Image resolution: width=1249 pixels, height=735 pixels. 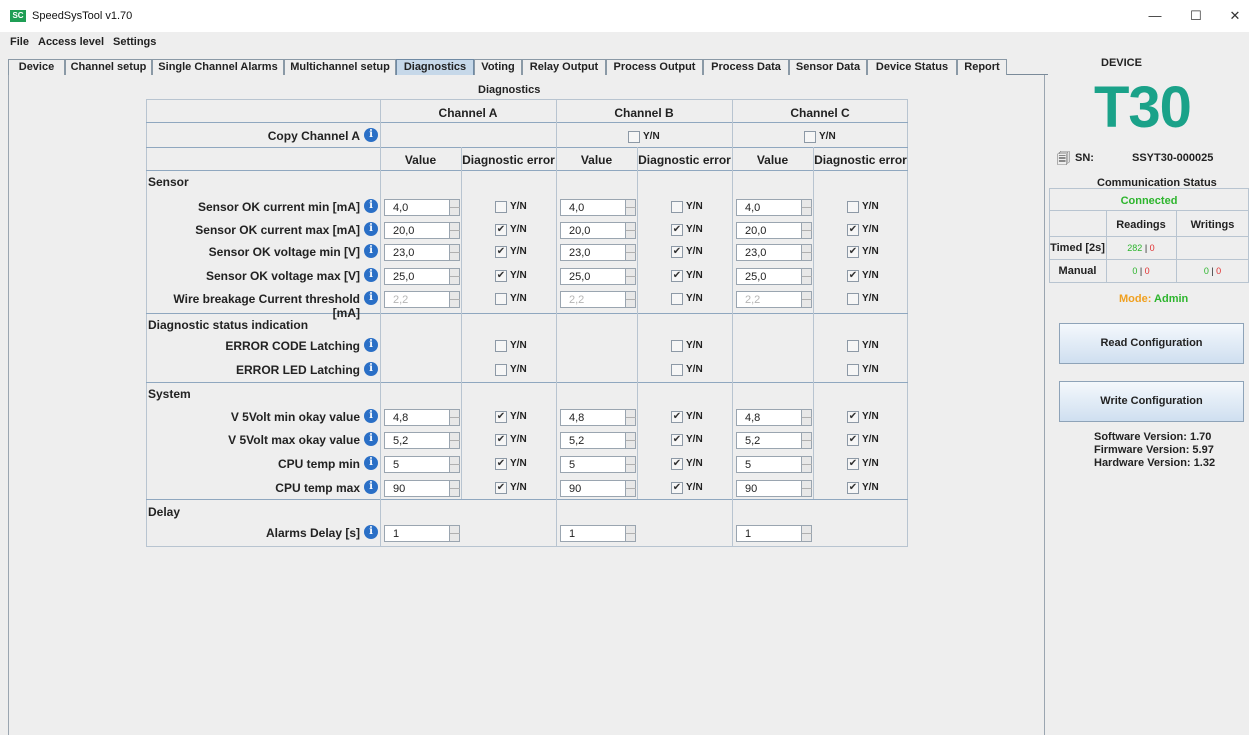 I want to click on tab-process-output: Process Output, so click(x=654, y=67).